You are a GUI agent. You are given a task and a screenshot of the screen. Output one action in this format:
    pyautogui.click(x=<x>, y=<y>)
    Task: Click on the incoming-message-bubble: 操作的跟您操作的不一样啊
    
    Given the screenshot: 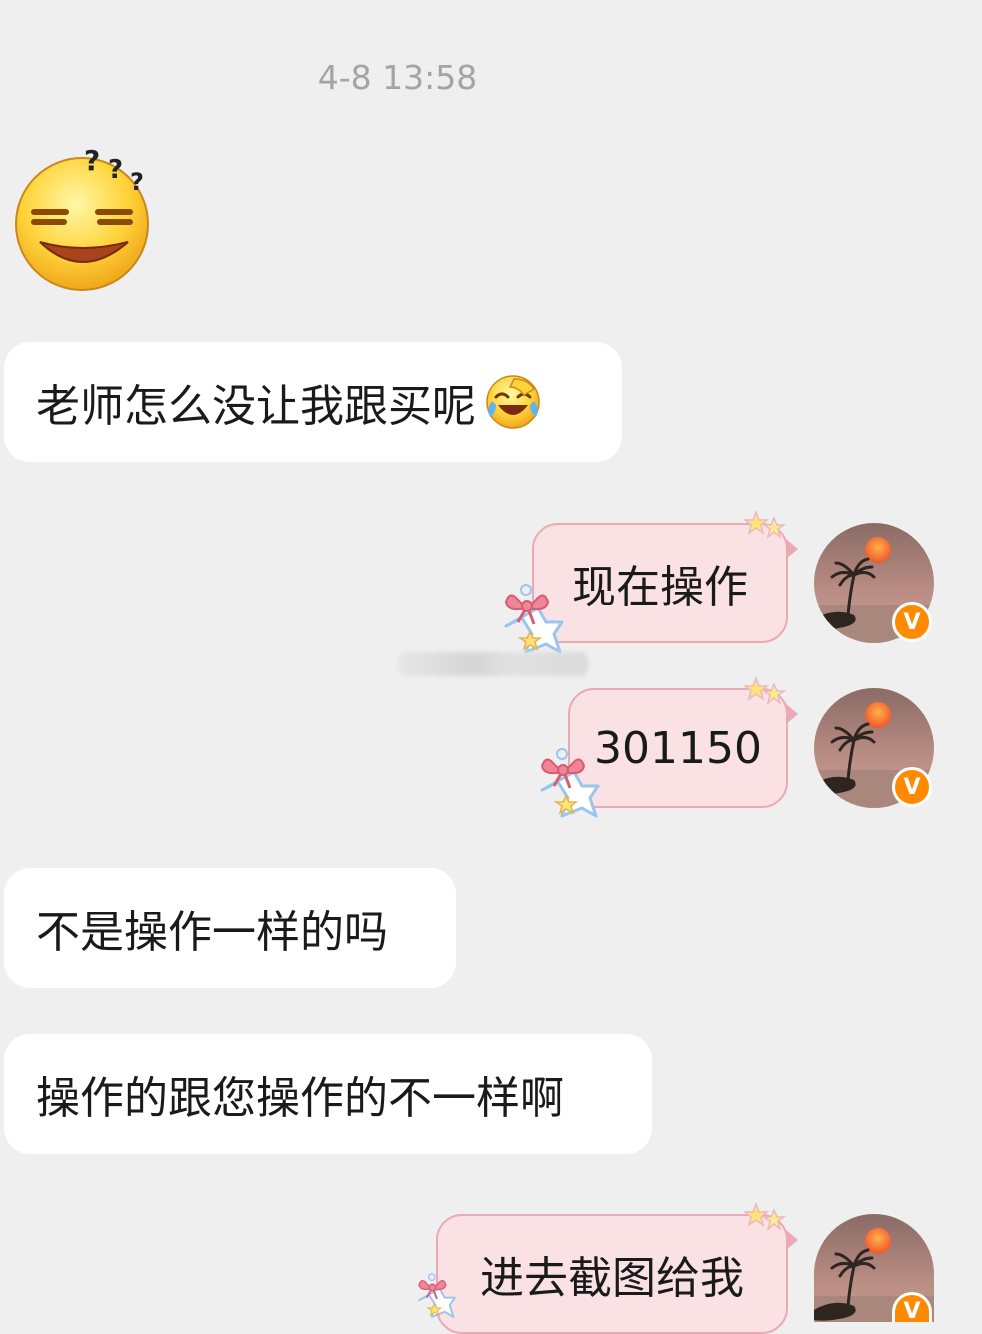 What is the action you would take?
    pyautogui.click(x=328, y=1094)
    